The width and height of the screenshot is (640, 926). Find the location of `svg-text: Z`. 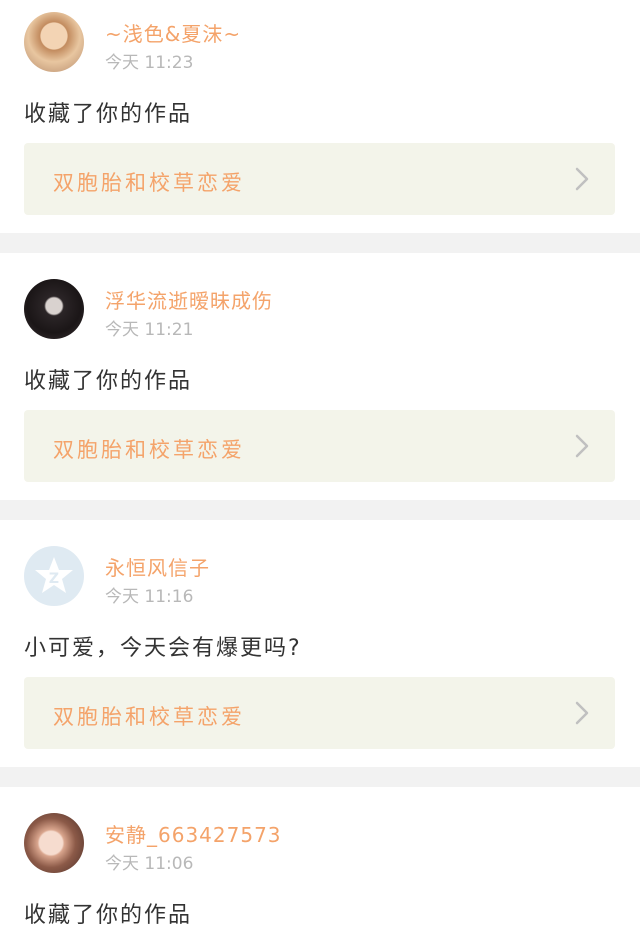

svg-text: Z is located at coordinates (54, 579).